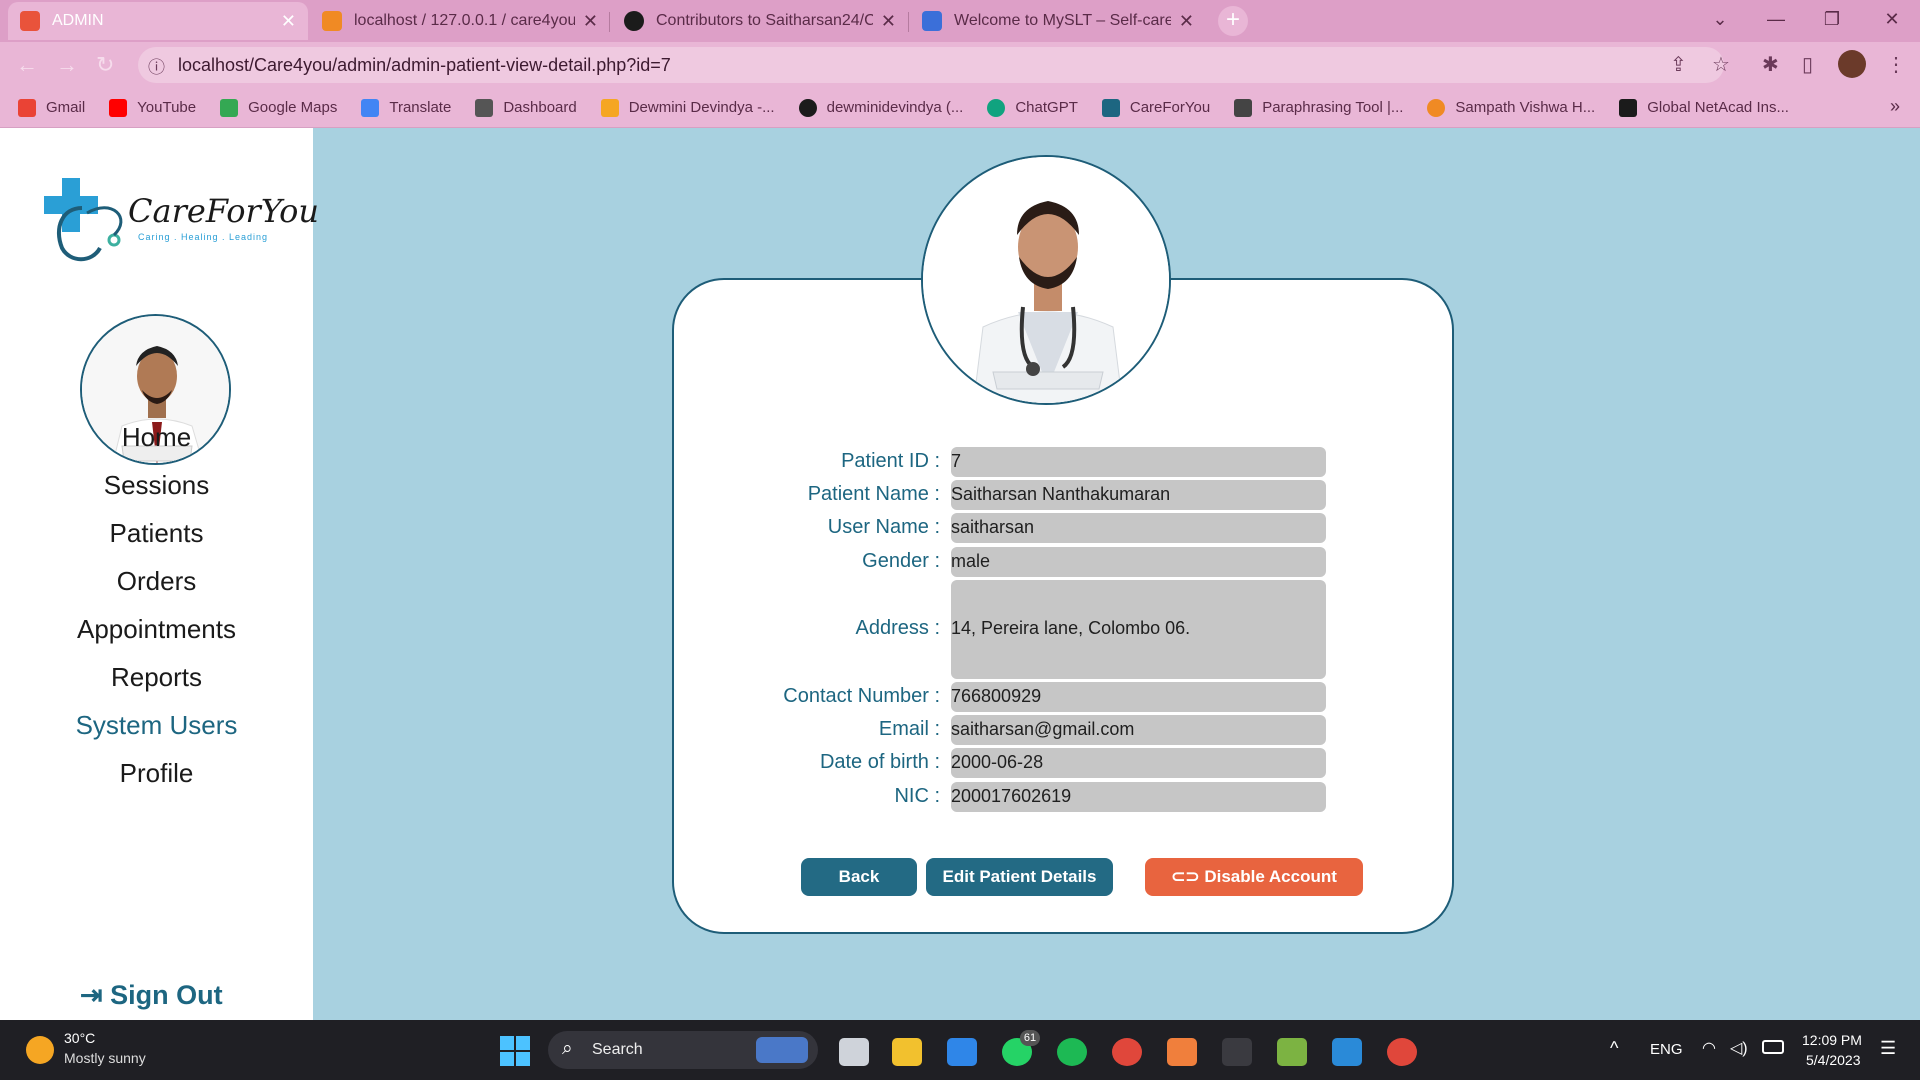  What do you see at coordinates (567, 1048) in the screenshot?
I see `search-icon: ⌕` at bounding box center [567, 1048].